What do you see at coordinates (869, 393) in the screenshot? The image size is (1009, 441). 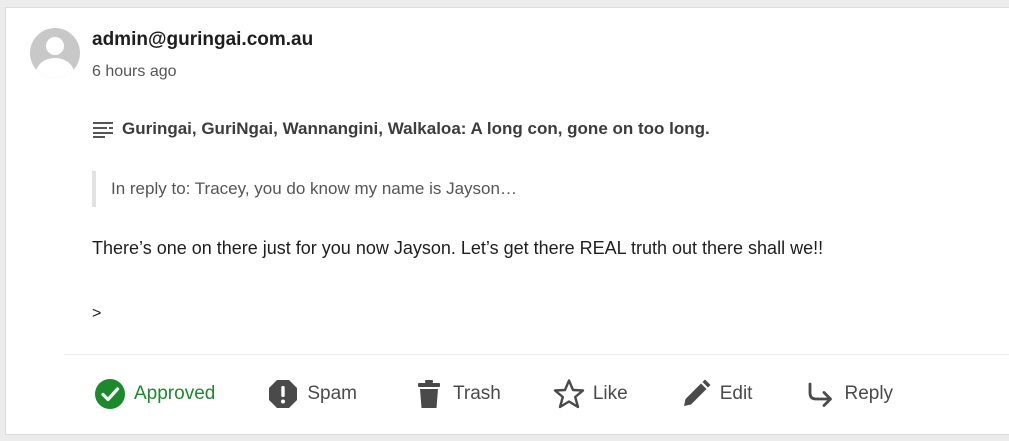 I see `reply-label: Reply` at bounding box center [869, 393].